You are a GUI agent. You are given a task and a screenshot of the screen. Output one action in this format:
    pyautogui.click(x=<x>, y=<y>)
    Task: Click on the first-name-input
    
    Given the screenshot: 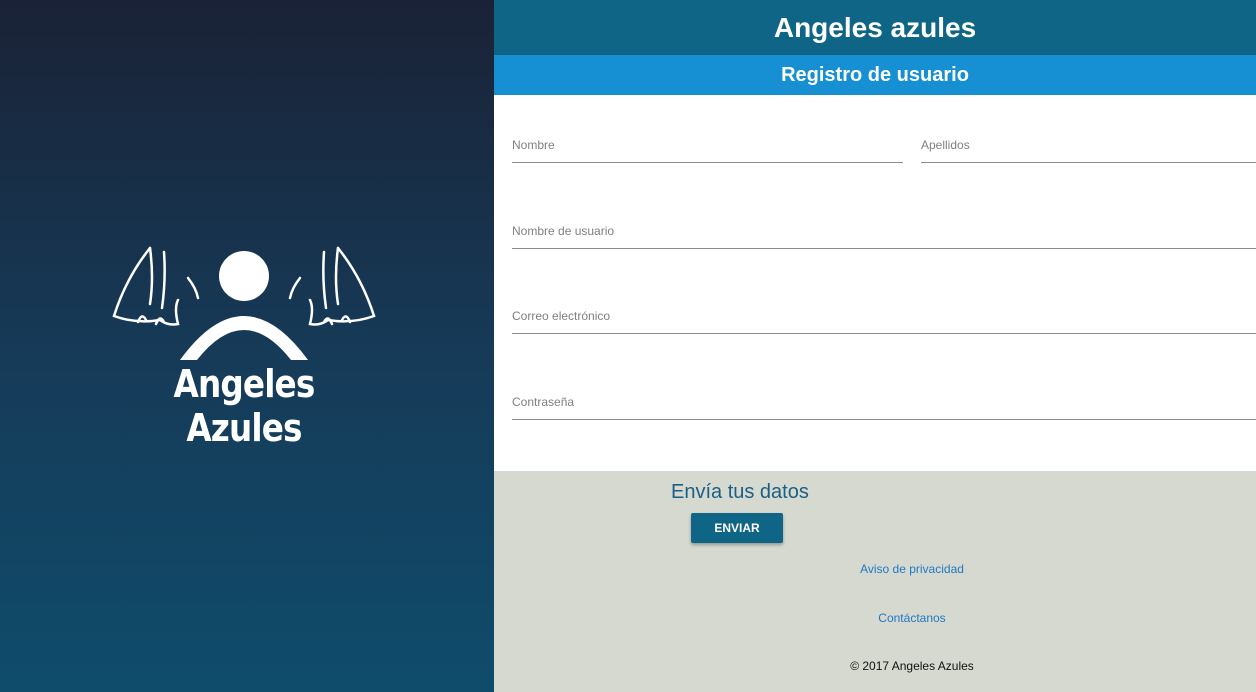 What is the action you would take?
    pyautogui.click(x=707, y=142)
    